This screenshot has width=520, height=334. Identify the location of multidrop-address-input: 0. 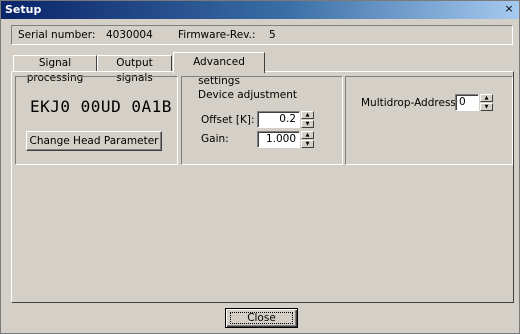
(467, 102).